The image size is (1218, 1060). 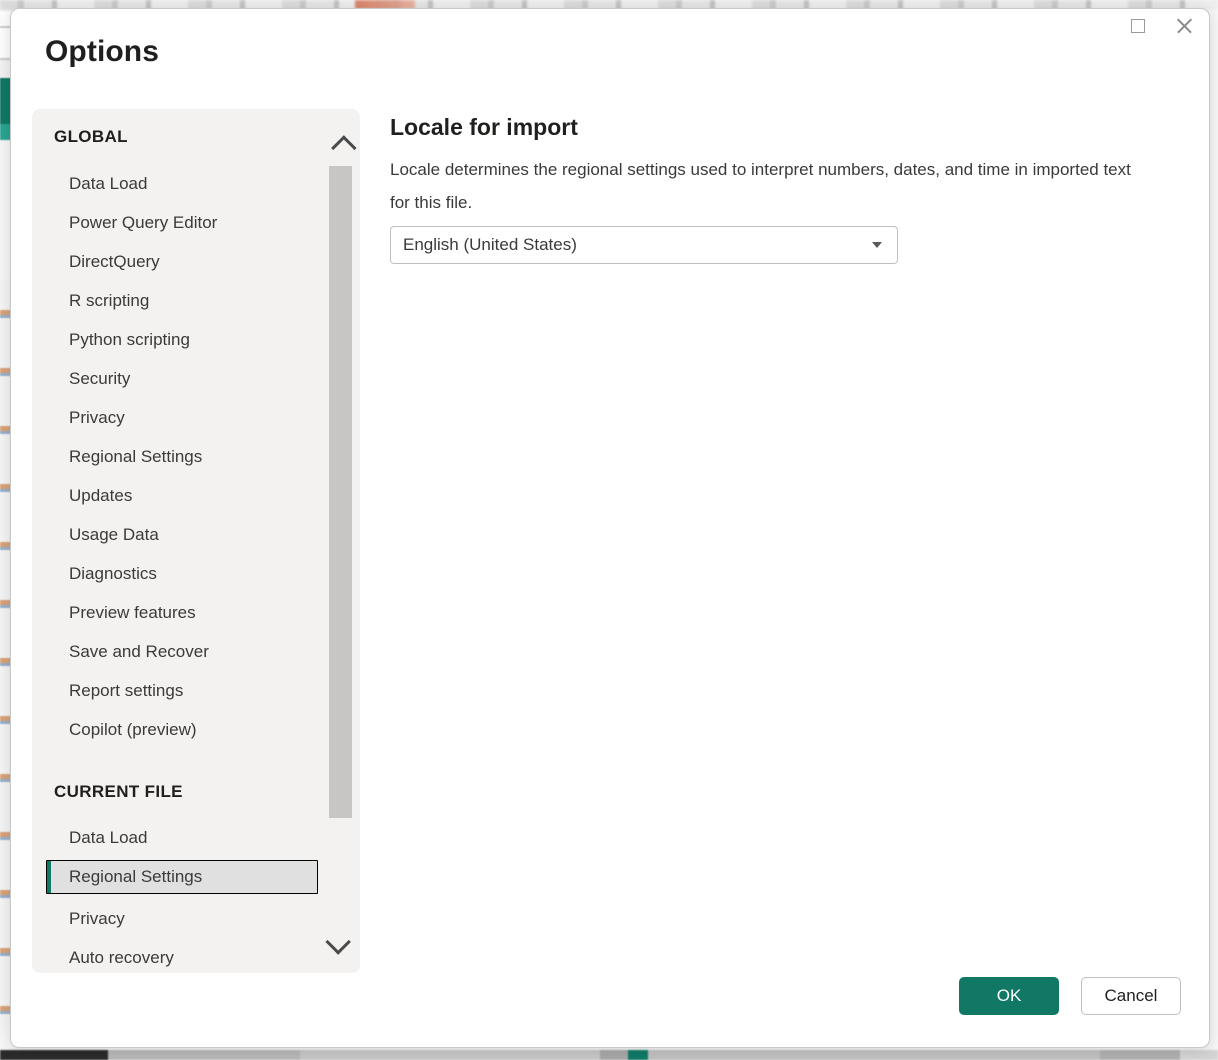 I want to click on sidebar-item-label: R scripting, so click(x=109, y=300).